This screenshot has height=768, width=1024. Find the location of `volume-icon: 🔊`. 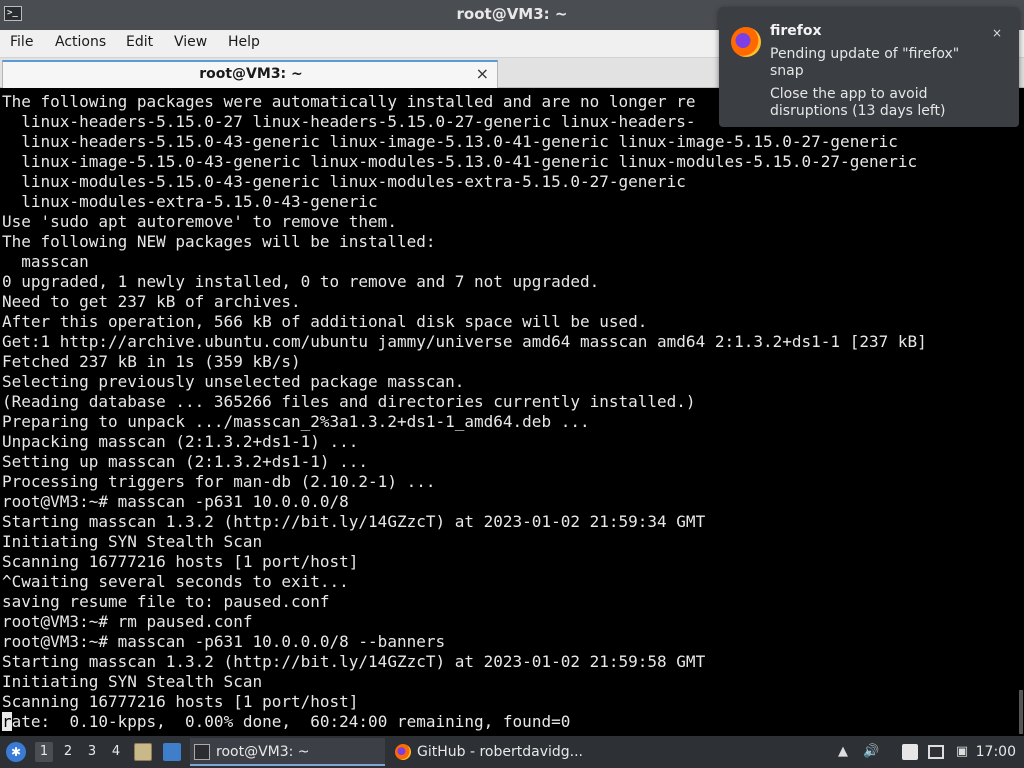

volume-icon: 🔊 is located at coordinates (871, 752).